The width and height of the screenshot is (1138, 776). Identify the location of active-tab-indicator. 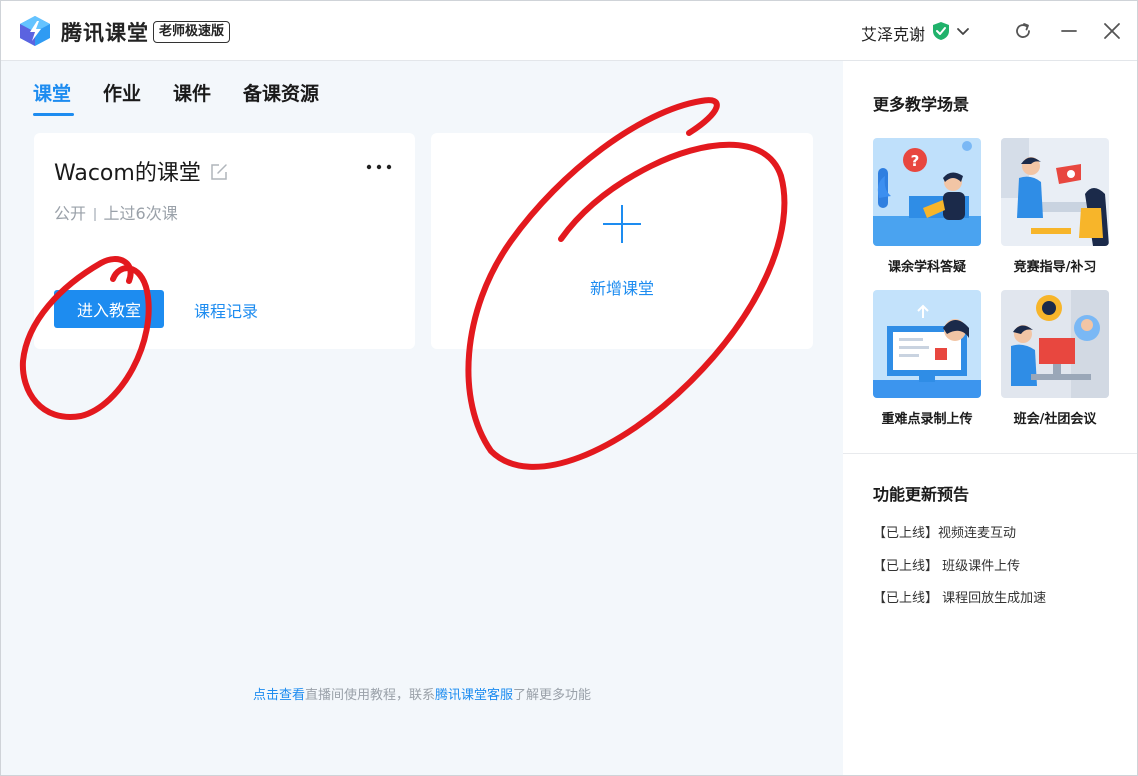
(53, 114).